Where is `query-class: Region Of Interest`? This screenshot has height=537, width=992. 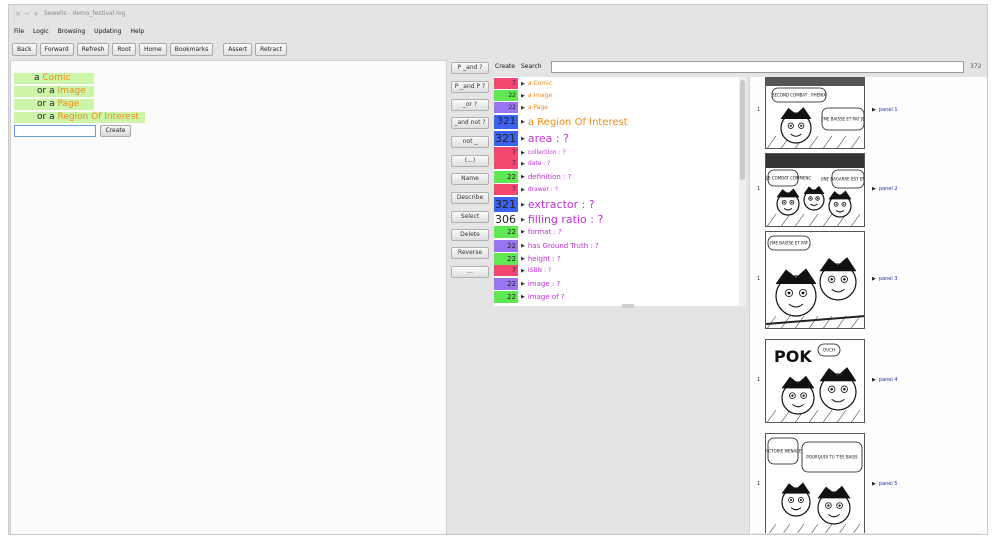 query-class: Region Of Interest is located at coordinates (97, 117).